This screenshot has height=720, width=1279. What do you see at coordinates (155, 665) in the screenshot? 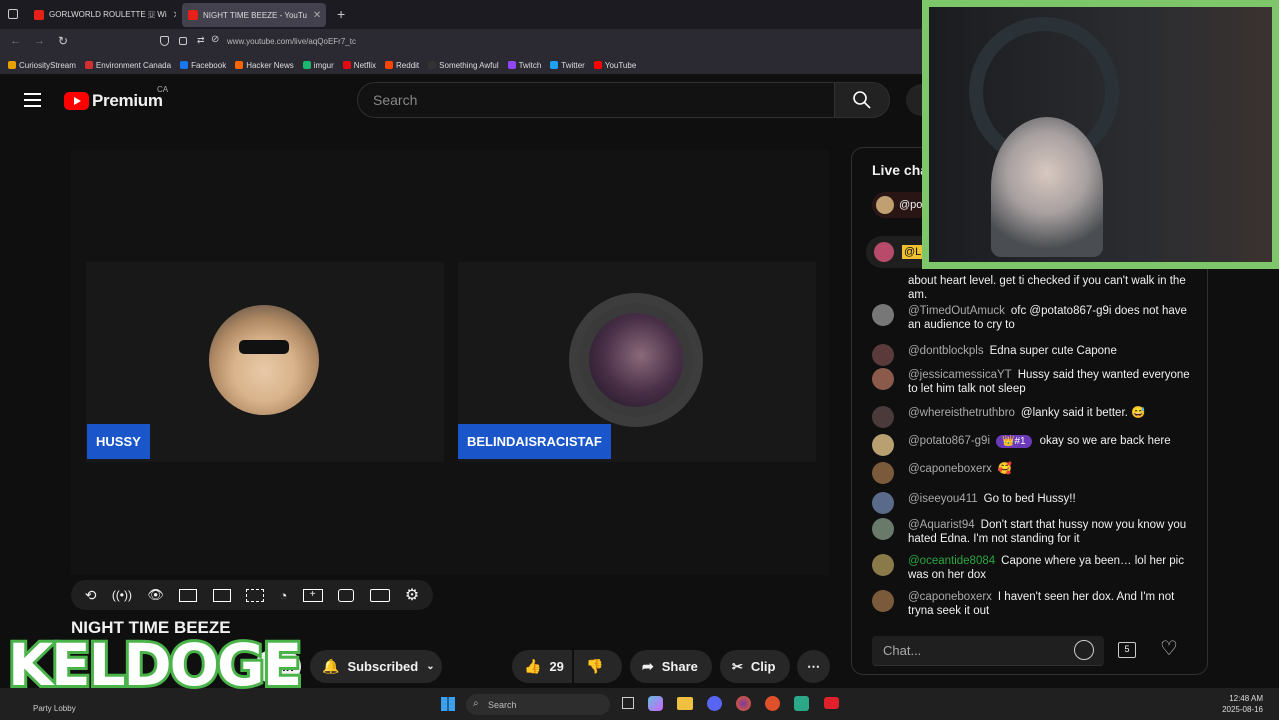
I see `streamer-brand-overlay: KELDOGE` at bounding box center [155, 665].